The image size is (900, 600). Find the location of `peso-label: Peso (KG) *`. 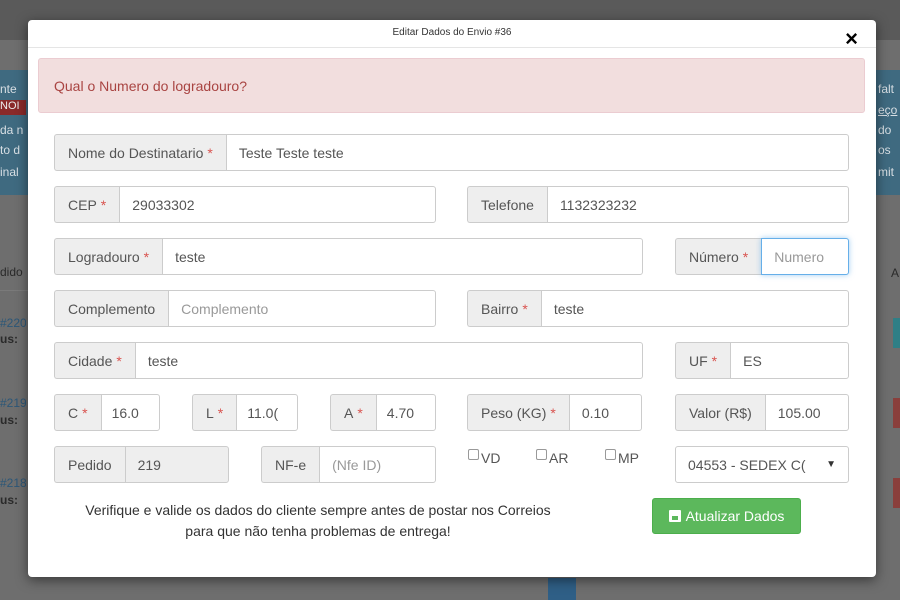

peso-label: Peso (KG) * is located at coordinates (518, 412).